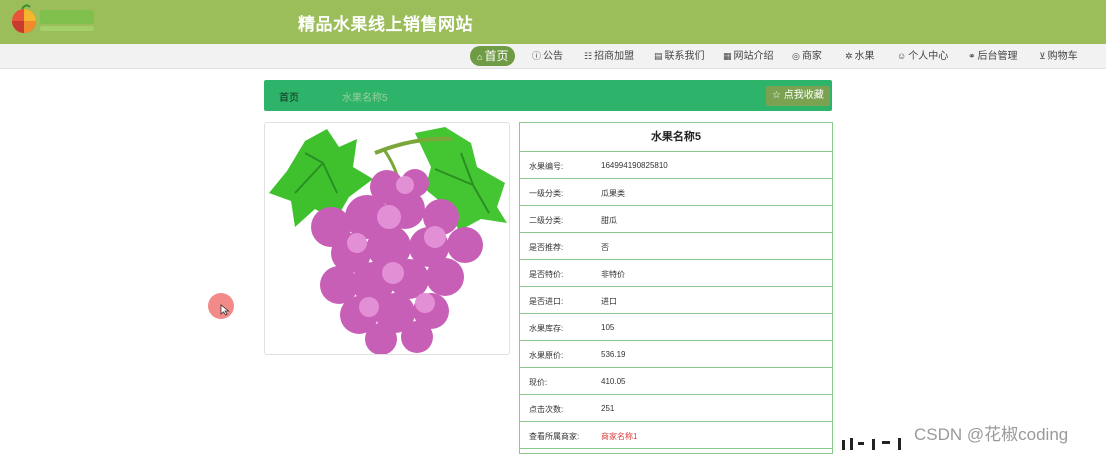  I want to click on nav-label-contact: 联系我们, so click(684, 56).